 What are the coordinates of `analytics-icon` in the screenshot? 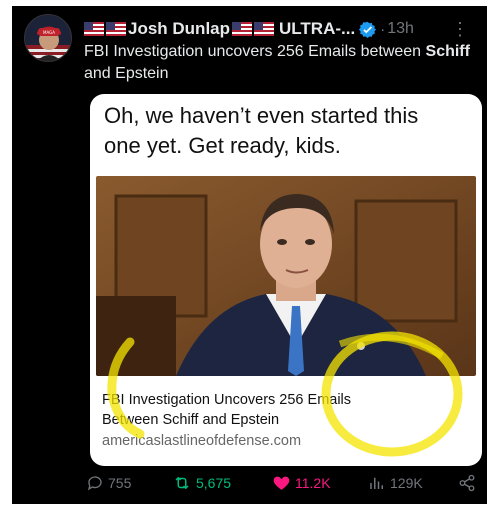 It's located at (376, 483).